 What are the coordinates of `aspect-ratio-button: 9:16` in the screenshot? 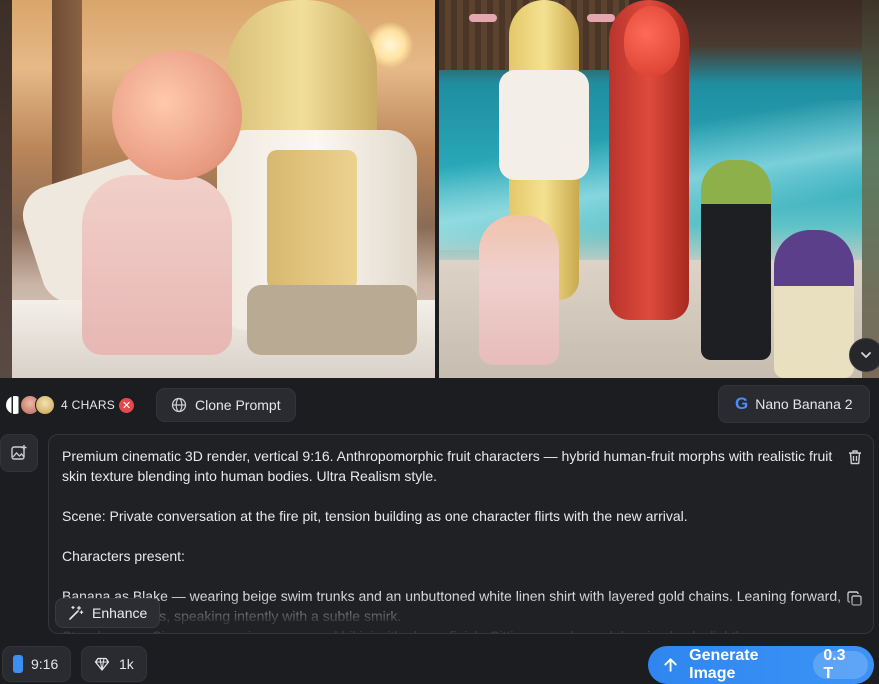 It's located at (37, 664).